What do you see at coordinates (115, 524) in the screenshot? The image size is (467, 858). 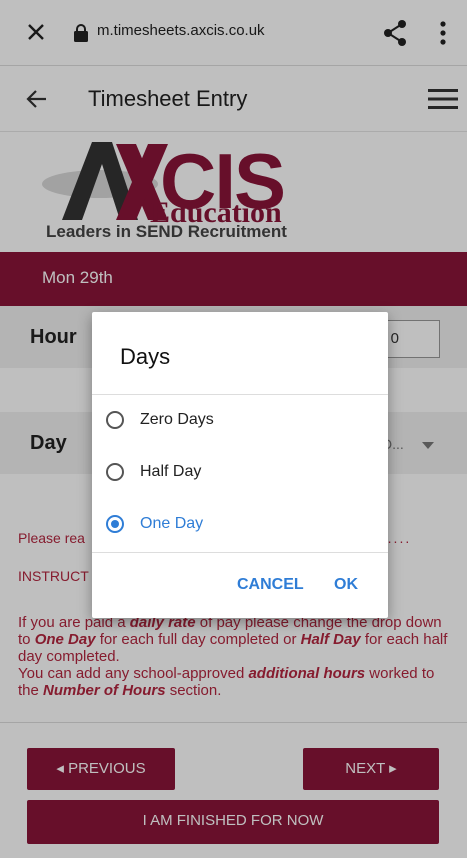 I see `radio-checked-icon` at bounding box center [115, 524].